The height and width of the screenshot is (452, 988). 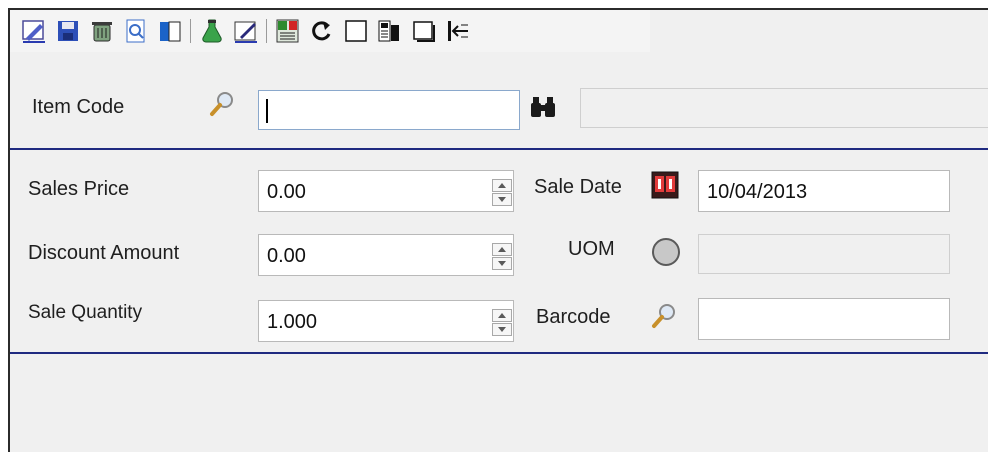 I want to click on edit-icon, so click(x=34, y=31).